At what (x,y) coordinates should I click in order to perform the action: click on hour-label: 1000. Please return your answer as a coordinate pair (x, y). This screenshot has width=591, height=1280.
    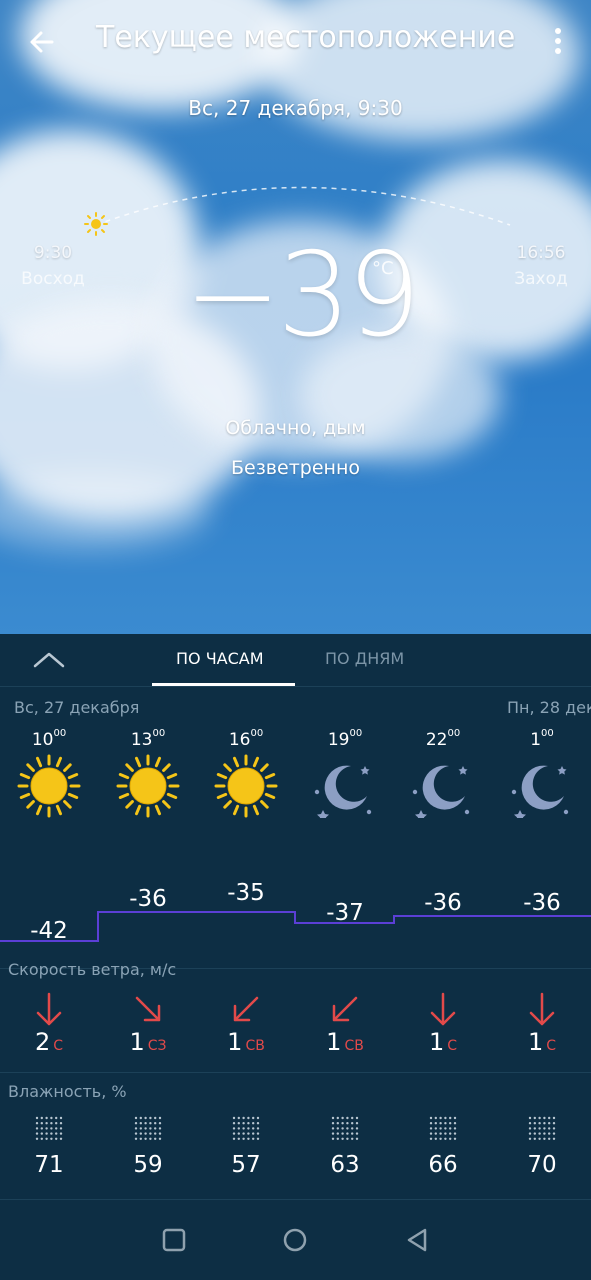
    Looking at the image, I should click on (49, 739).